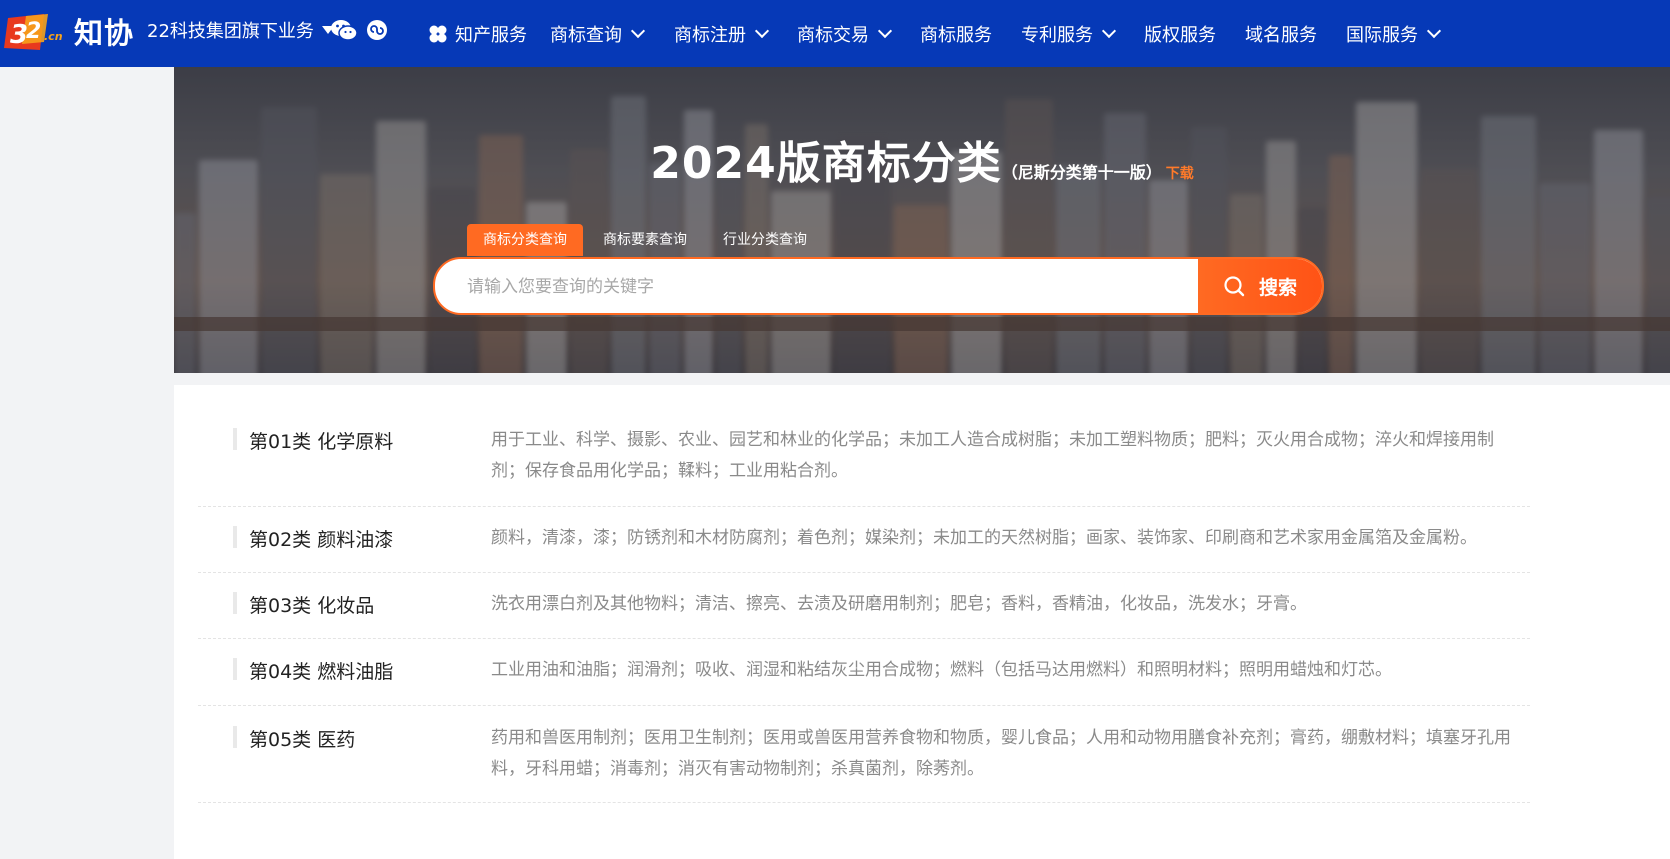 Image resolution: width=1670 pixels, height=859 pixels. I want to click on nav-label: 专利服务, so click(1057, 35).